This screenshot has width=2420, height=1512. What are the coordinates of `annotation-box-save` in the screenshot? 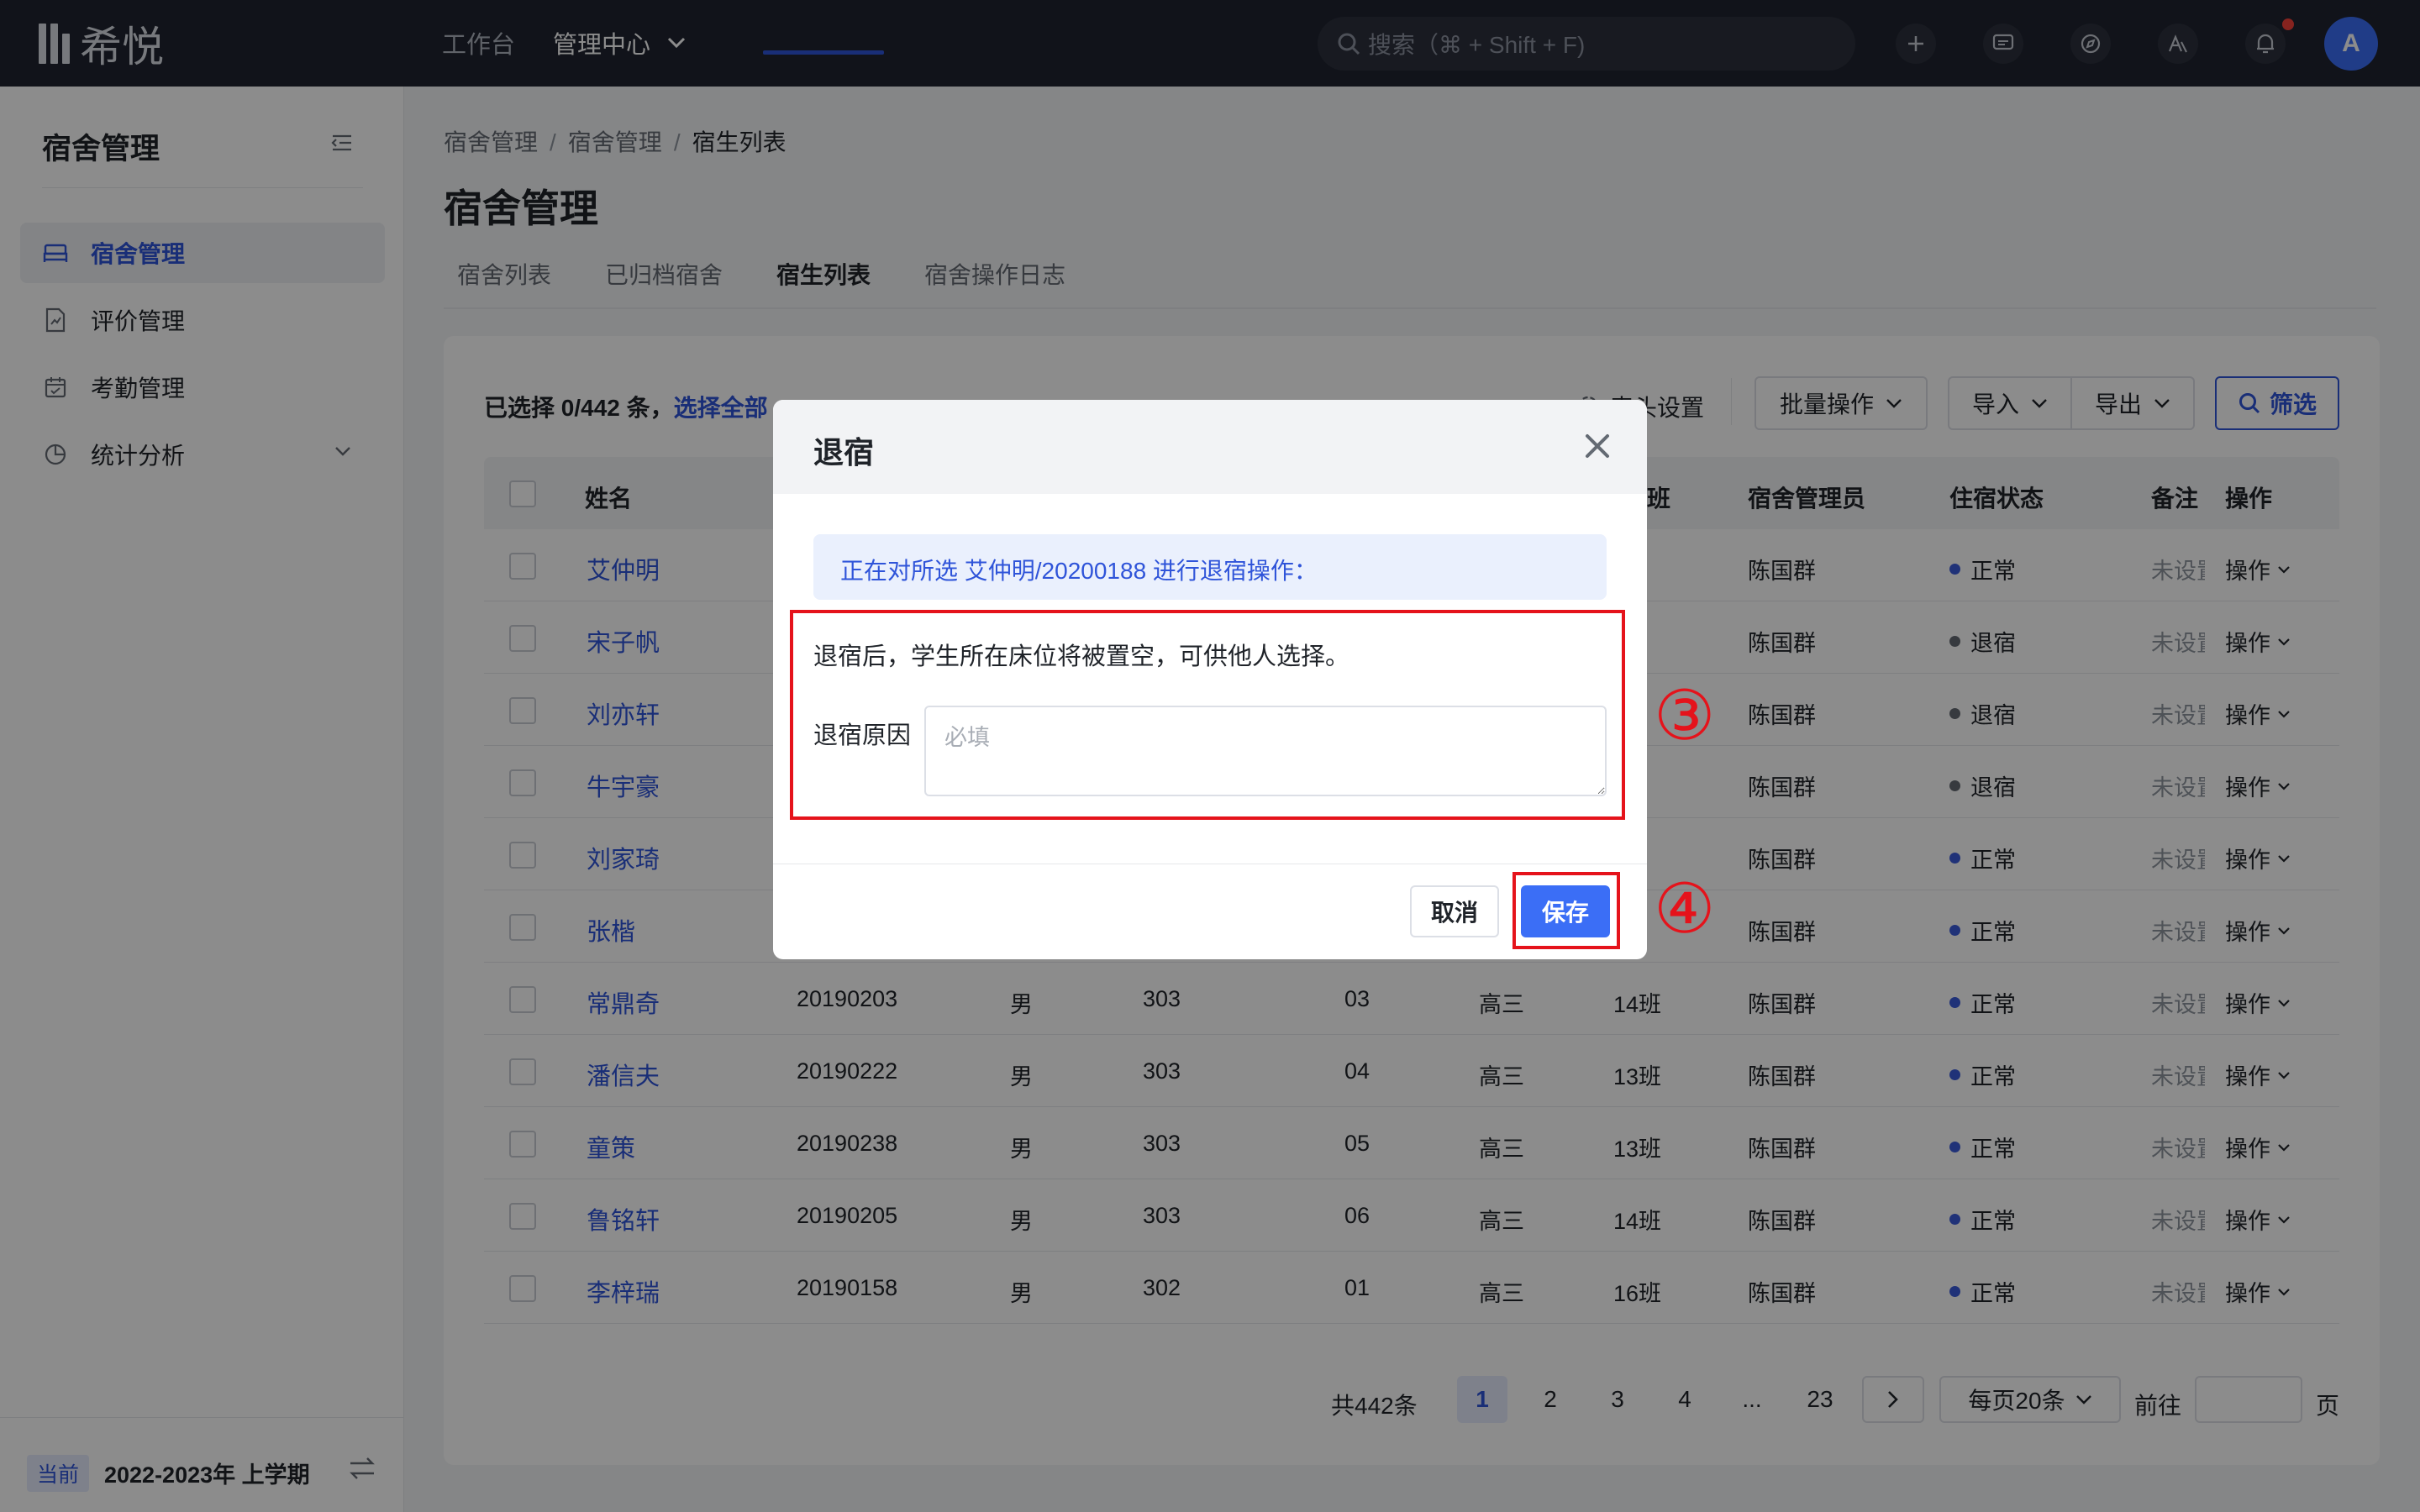 It's located at (1566, 910).